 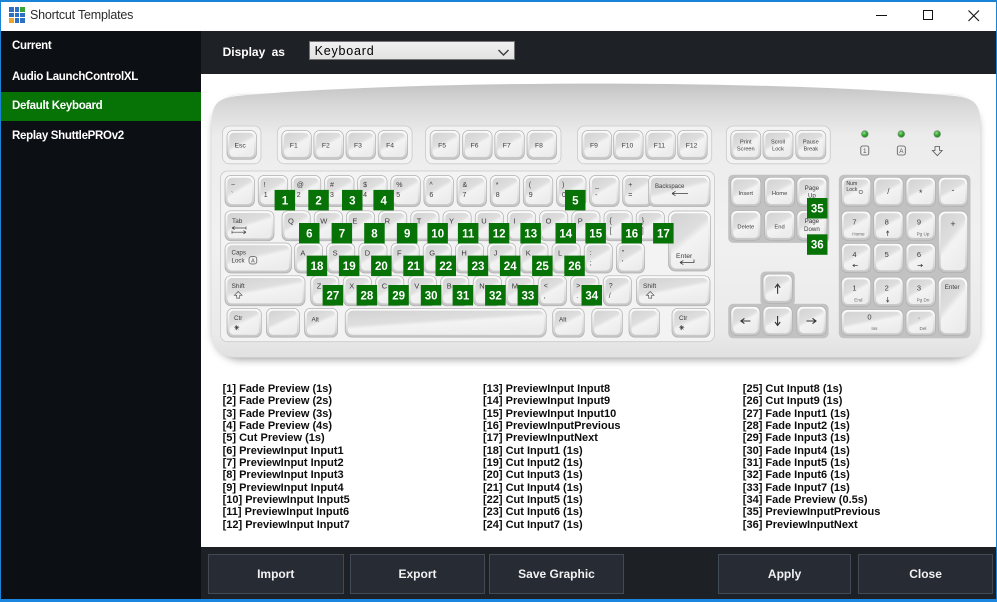 What do you see at coordinates (811, 143) in the screenshot?
I see `svg-text: Pause` at bounding box center [811, 143].